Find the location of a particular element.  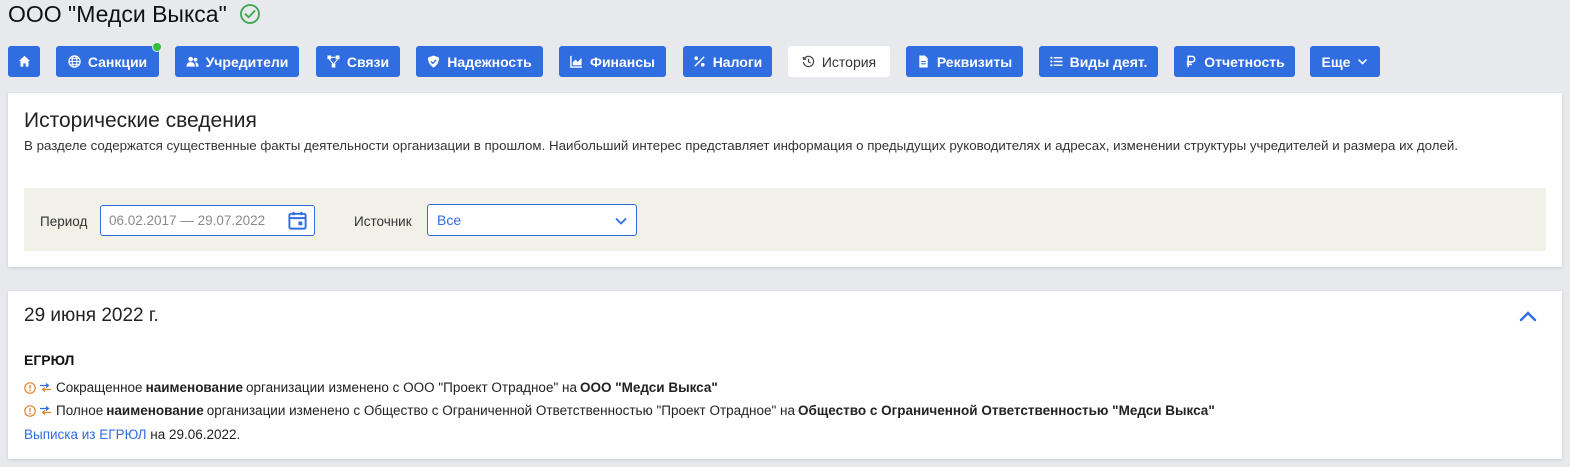

egrul-extract-link: Выписка из ЕГРЮЛ is located at coordinates (85, 434).